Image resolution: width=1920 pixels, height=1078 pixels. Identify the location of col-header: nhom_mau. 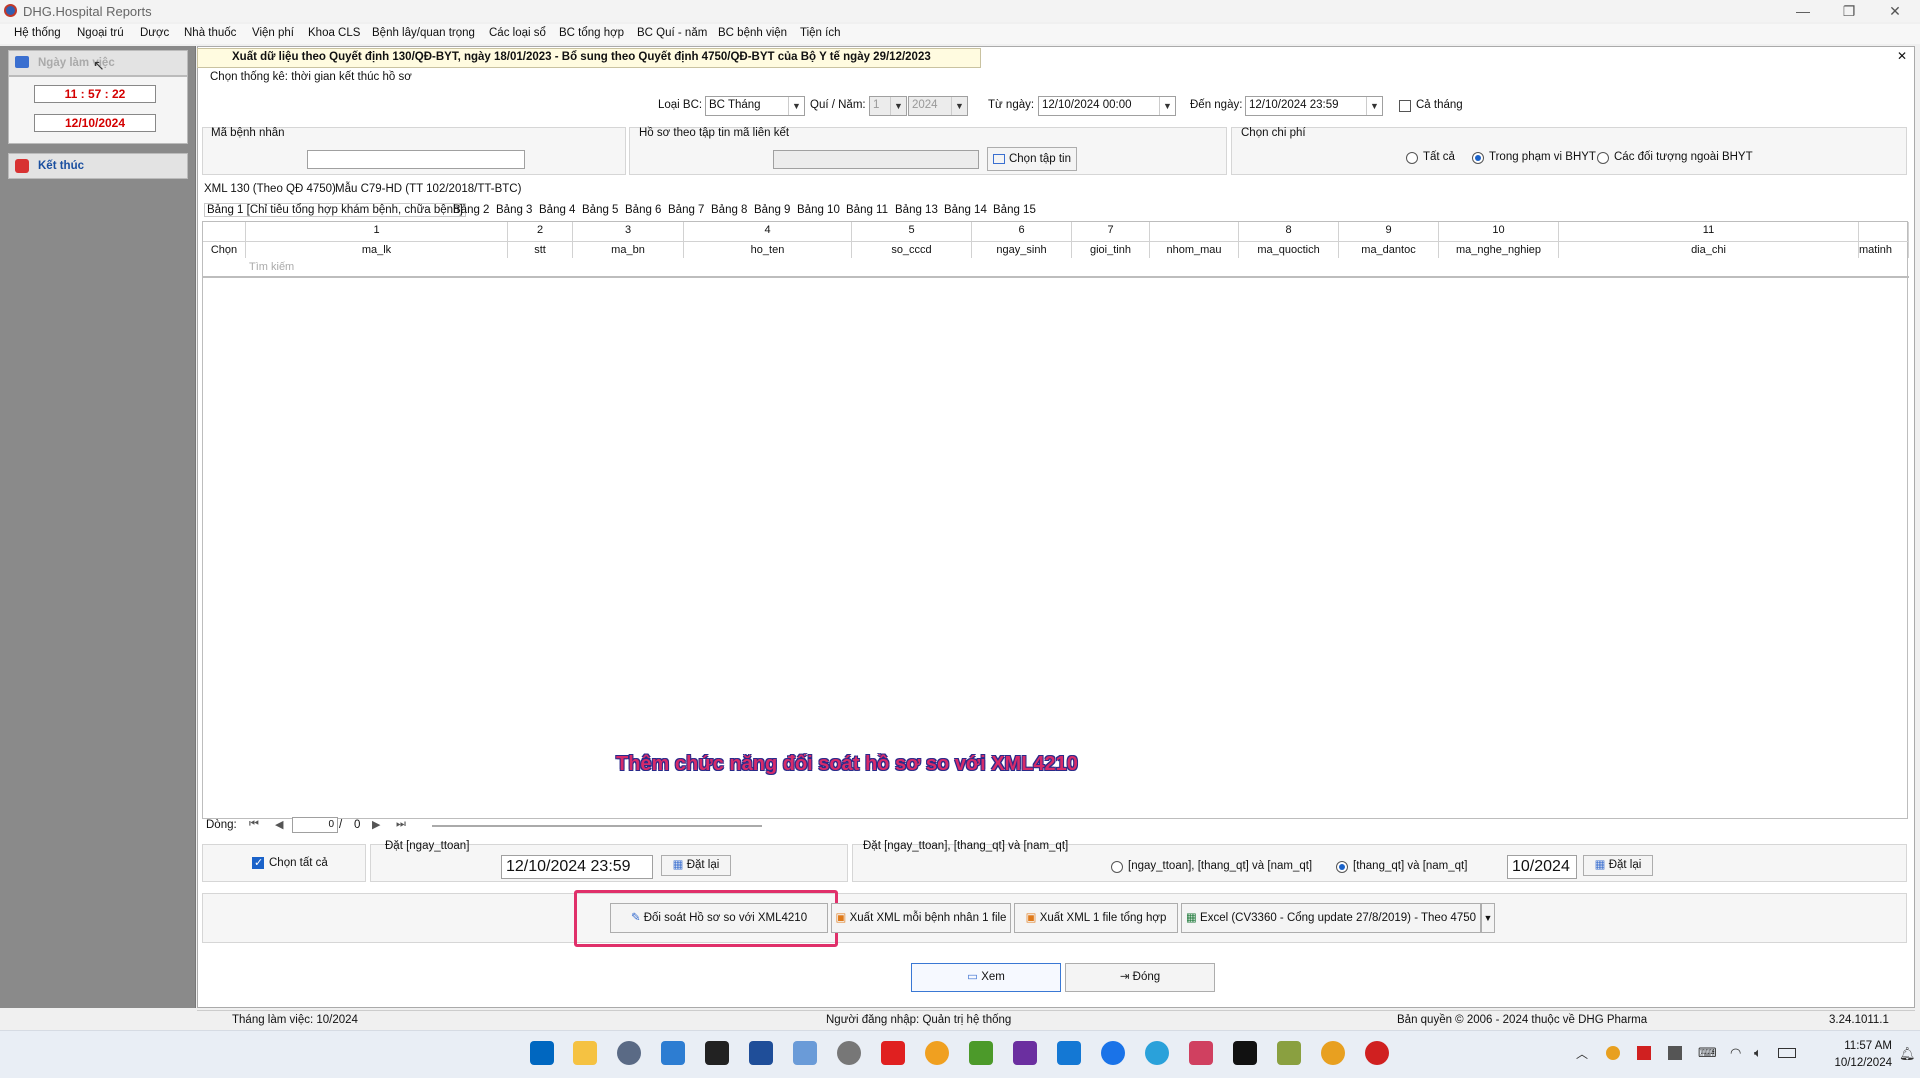
(1194, 240).